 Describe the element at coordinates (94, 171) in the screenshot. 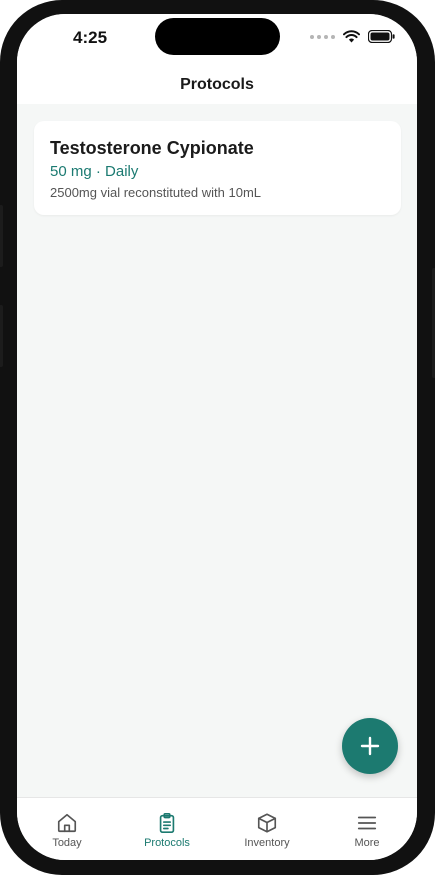

I see `protocol-dose: 50 mg · Daily` at that location.